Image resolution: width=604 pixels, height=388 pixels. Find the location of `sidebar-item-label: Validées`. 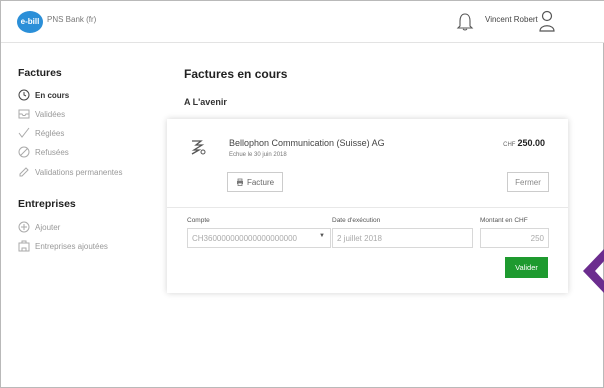

sidebar-item-label: Validées is located at coordinates (50, 114).